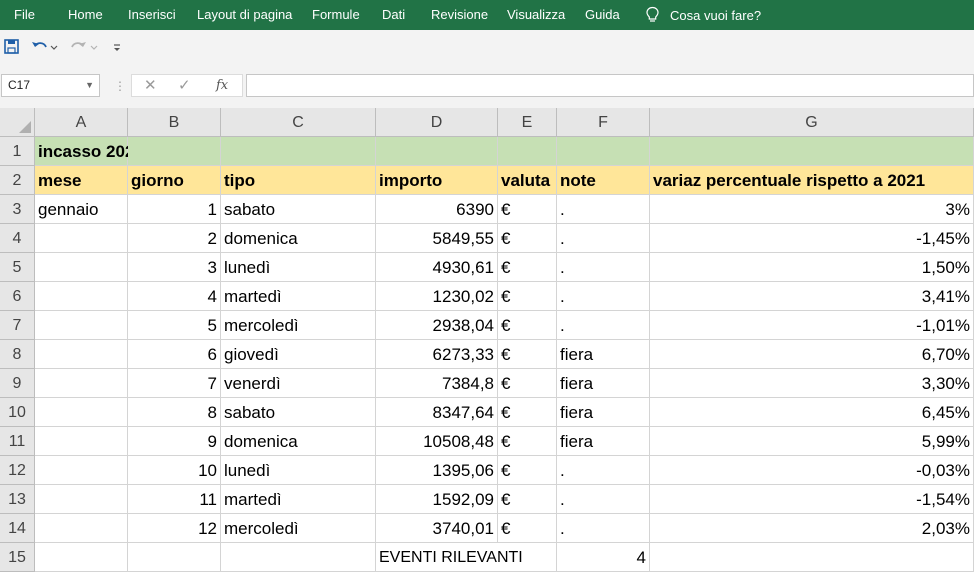 Image resolution: width=974 pixels, height=573 pixels. What do you see at coordinates (81, 180) in the screenshot?
I see `cell-a2: mese` at bounding box center [81, 180].